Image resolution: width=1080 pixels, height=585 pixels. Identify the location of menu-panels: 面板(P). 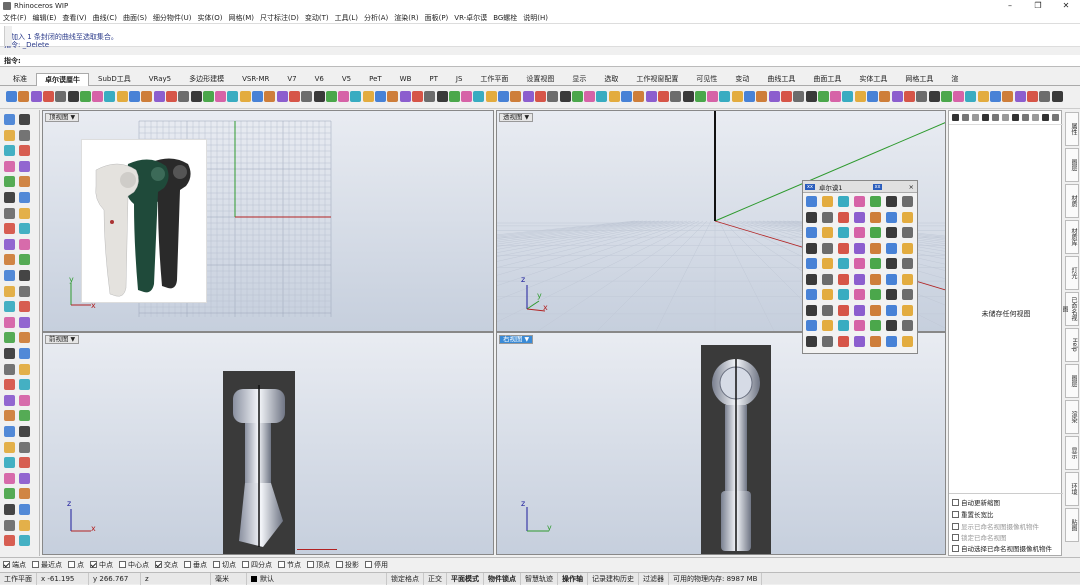
(437, 18).